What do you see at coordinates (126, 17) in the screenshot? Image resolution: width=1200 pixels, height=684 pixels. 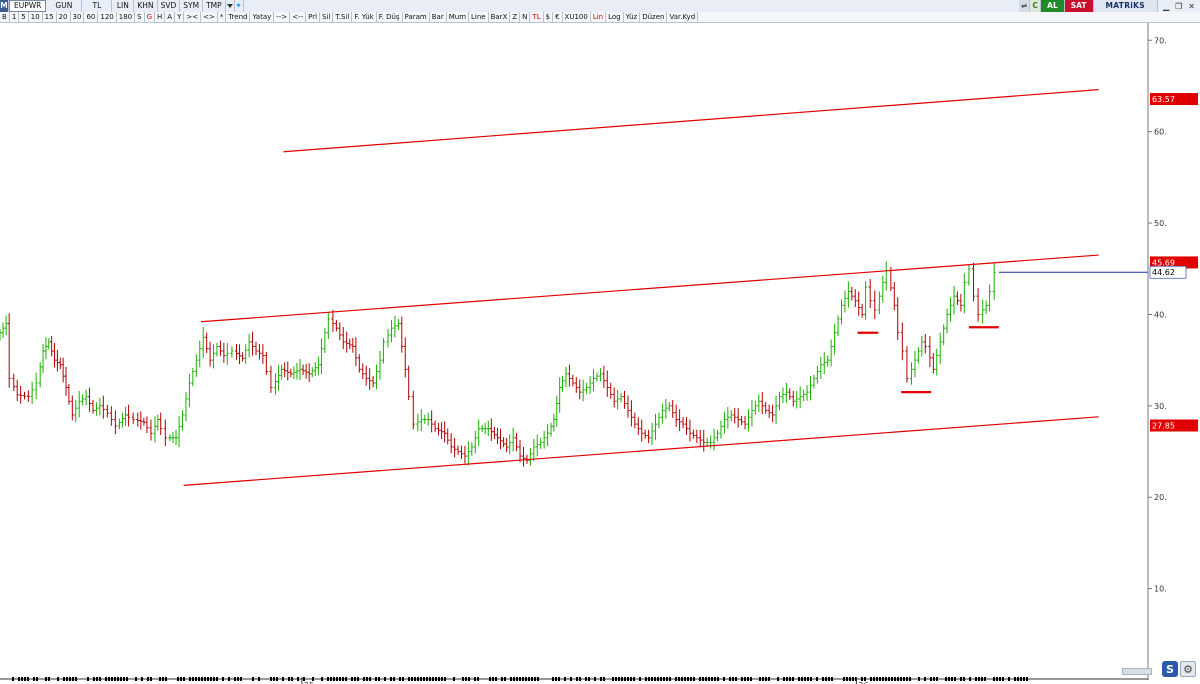 I see `toolbar-button-9: 180` at bounding box center [126, 17].